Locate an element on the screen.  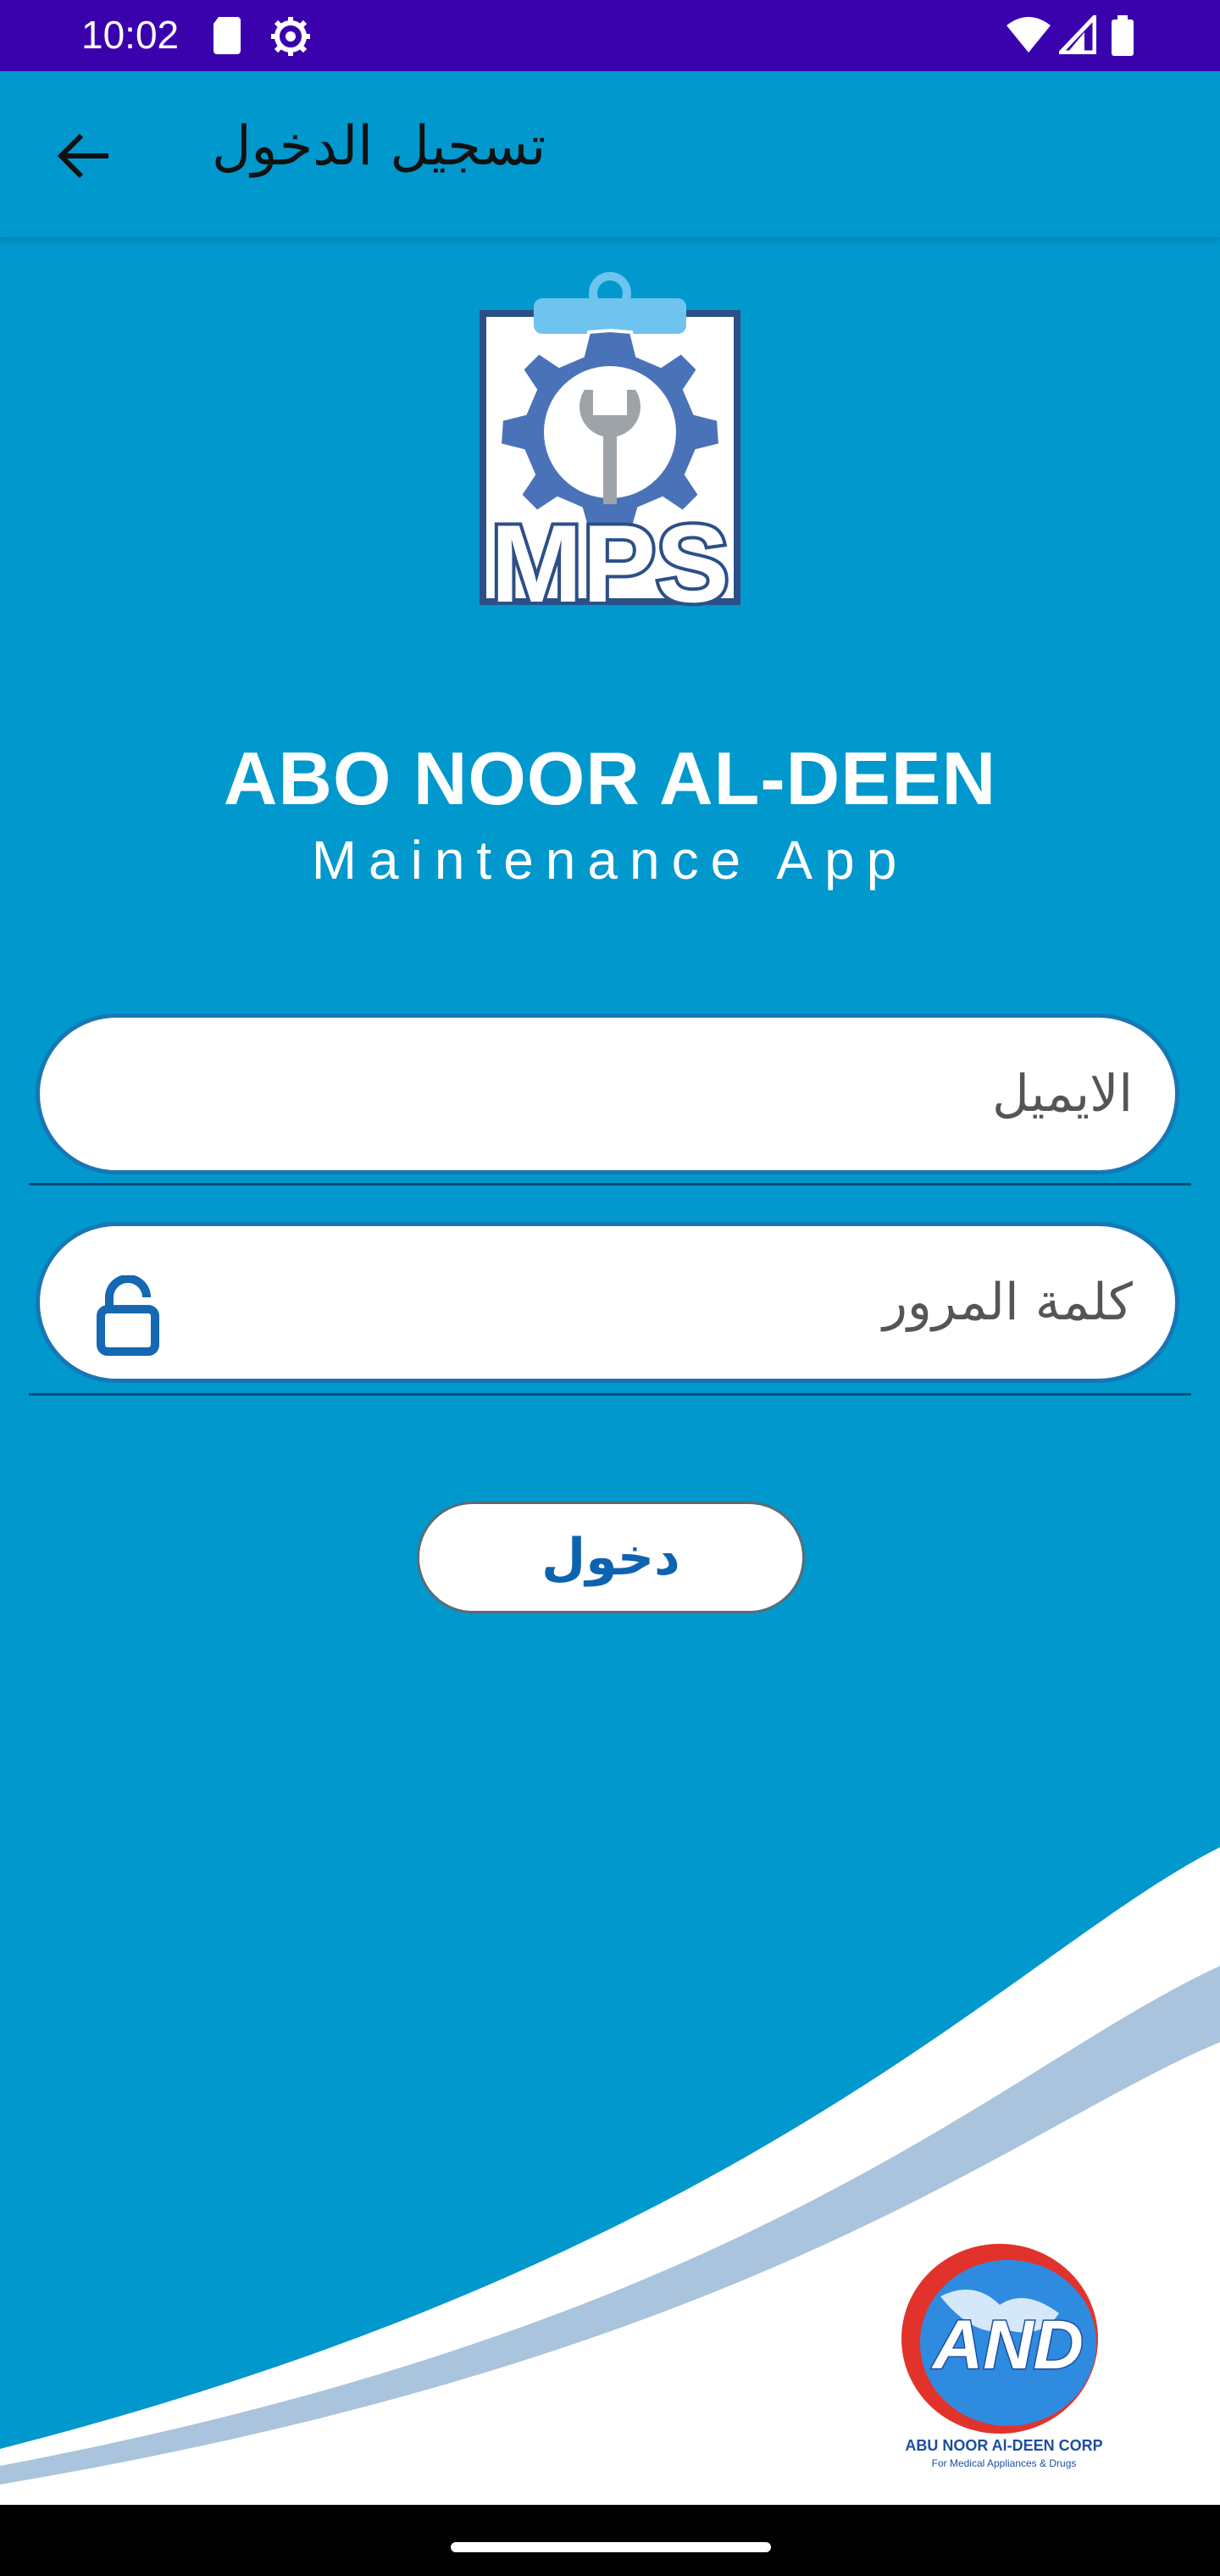
password-field is located at coordinates (607, 1302).